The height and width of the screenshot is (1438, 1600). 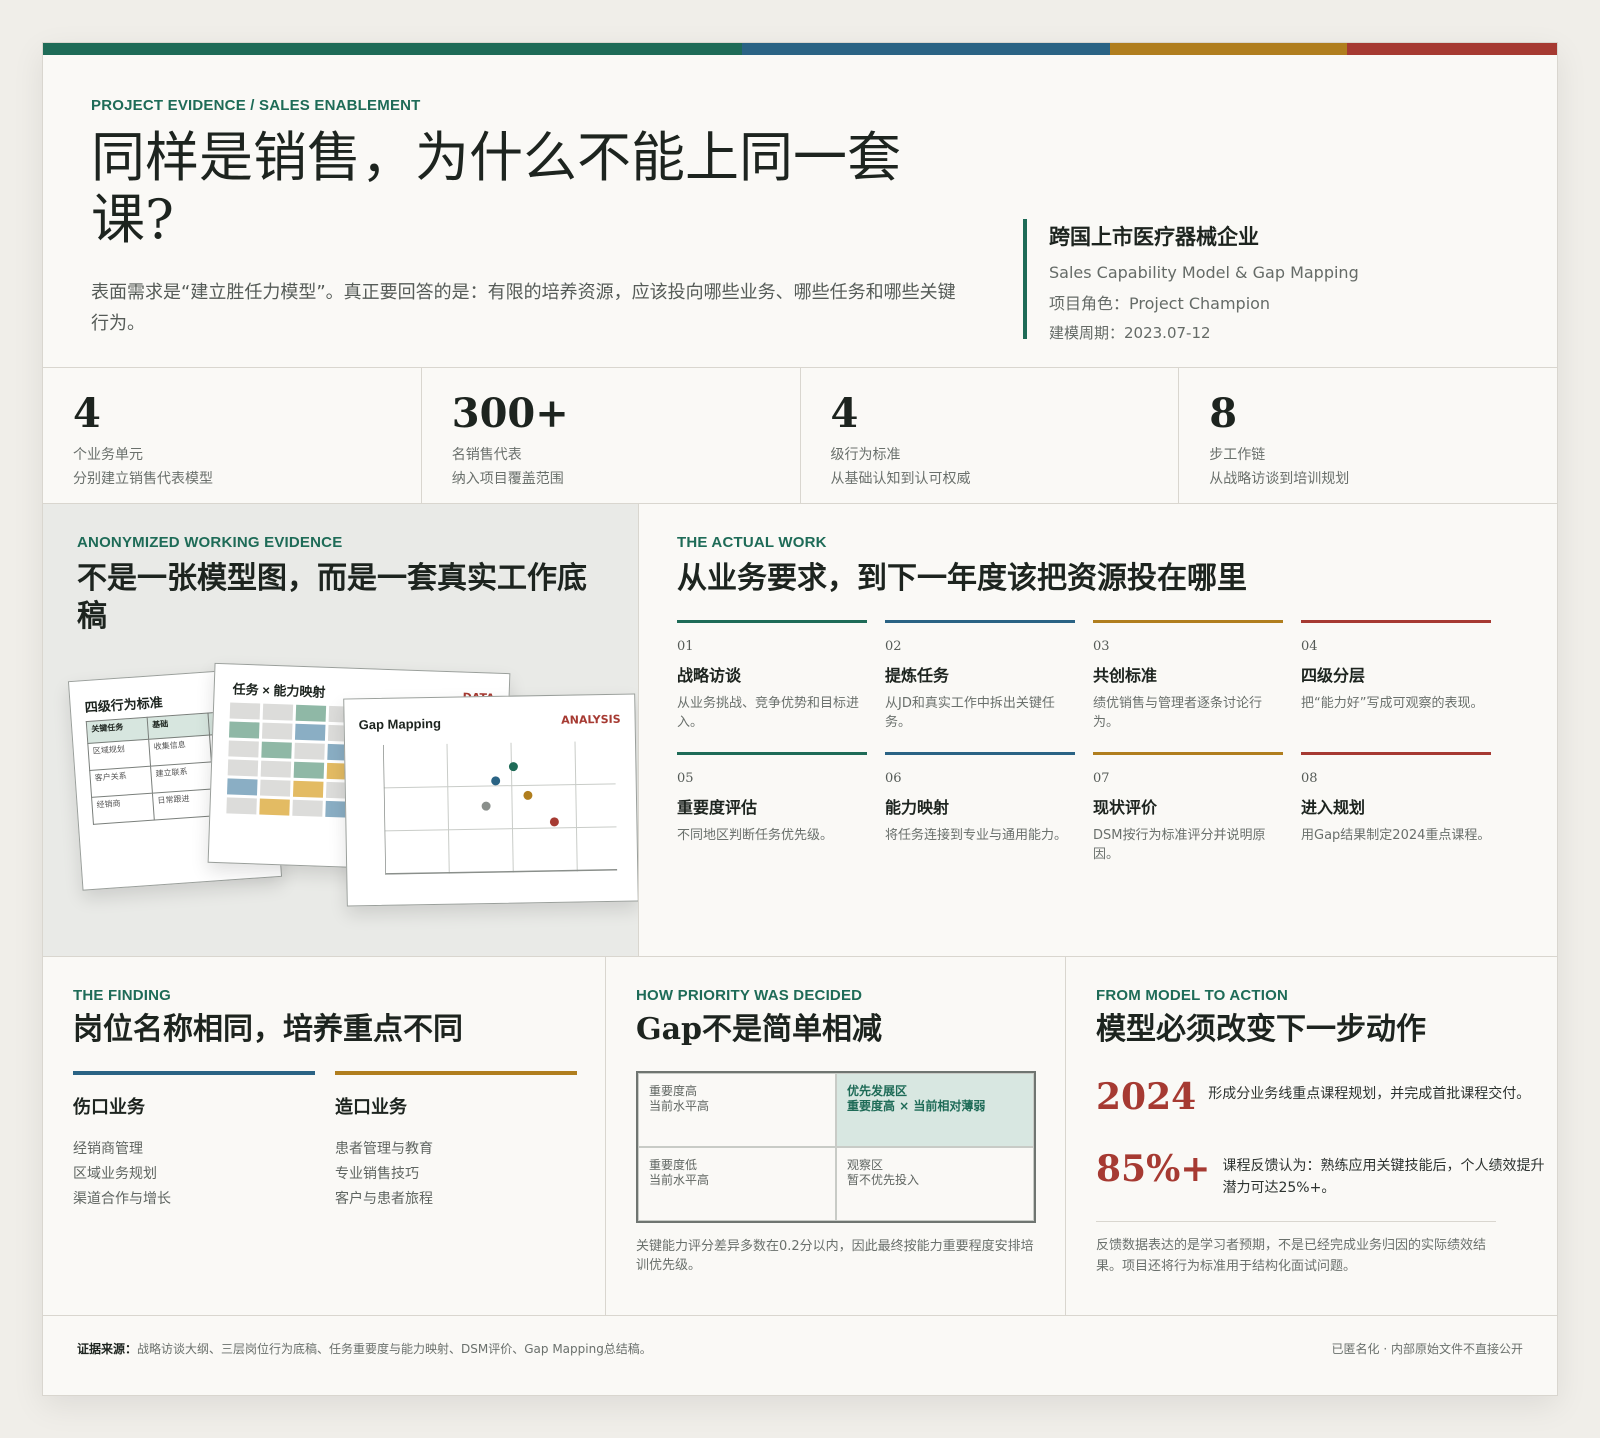 I want to click on result-text: 课程反馈认为：熟练应用关键技能后，个人绩效提升潜力可达25%+。, so click(x=1383, y=1177).